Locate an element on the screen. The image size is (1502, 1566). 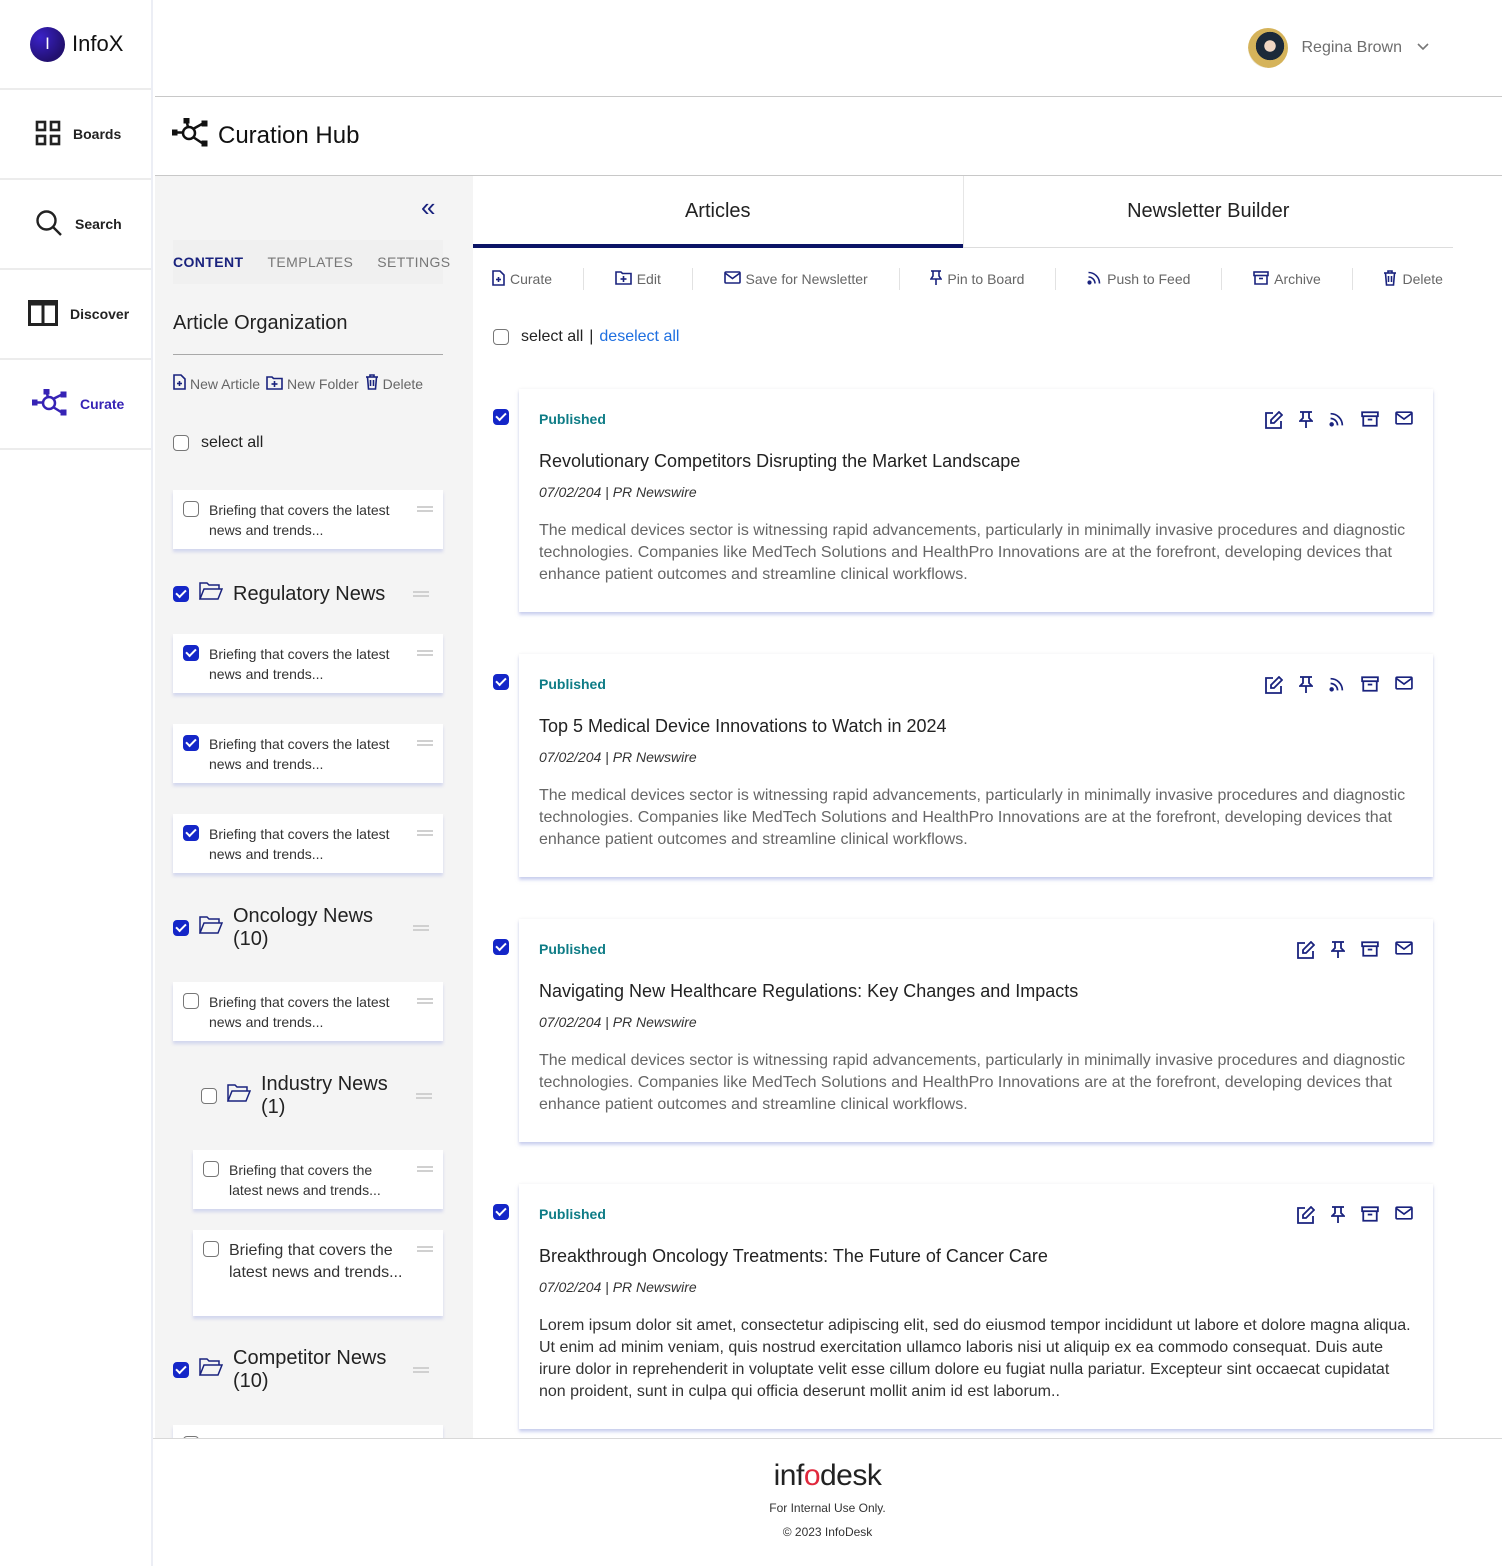
tab-newsletter-builder: Newsletter Builder is located at coordinates (1208, 211).